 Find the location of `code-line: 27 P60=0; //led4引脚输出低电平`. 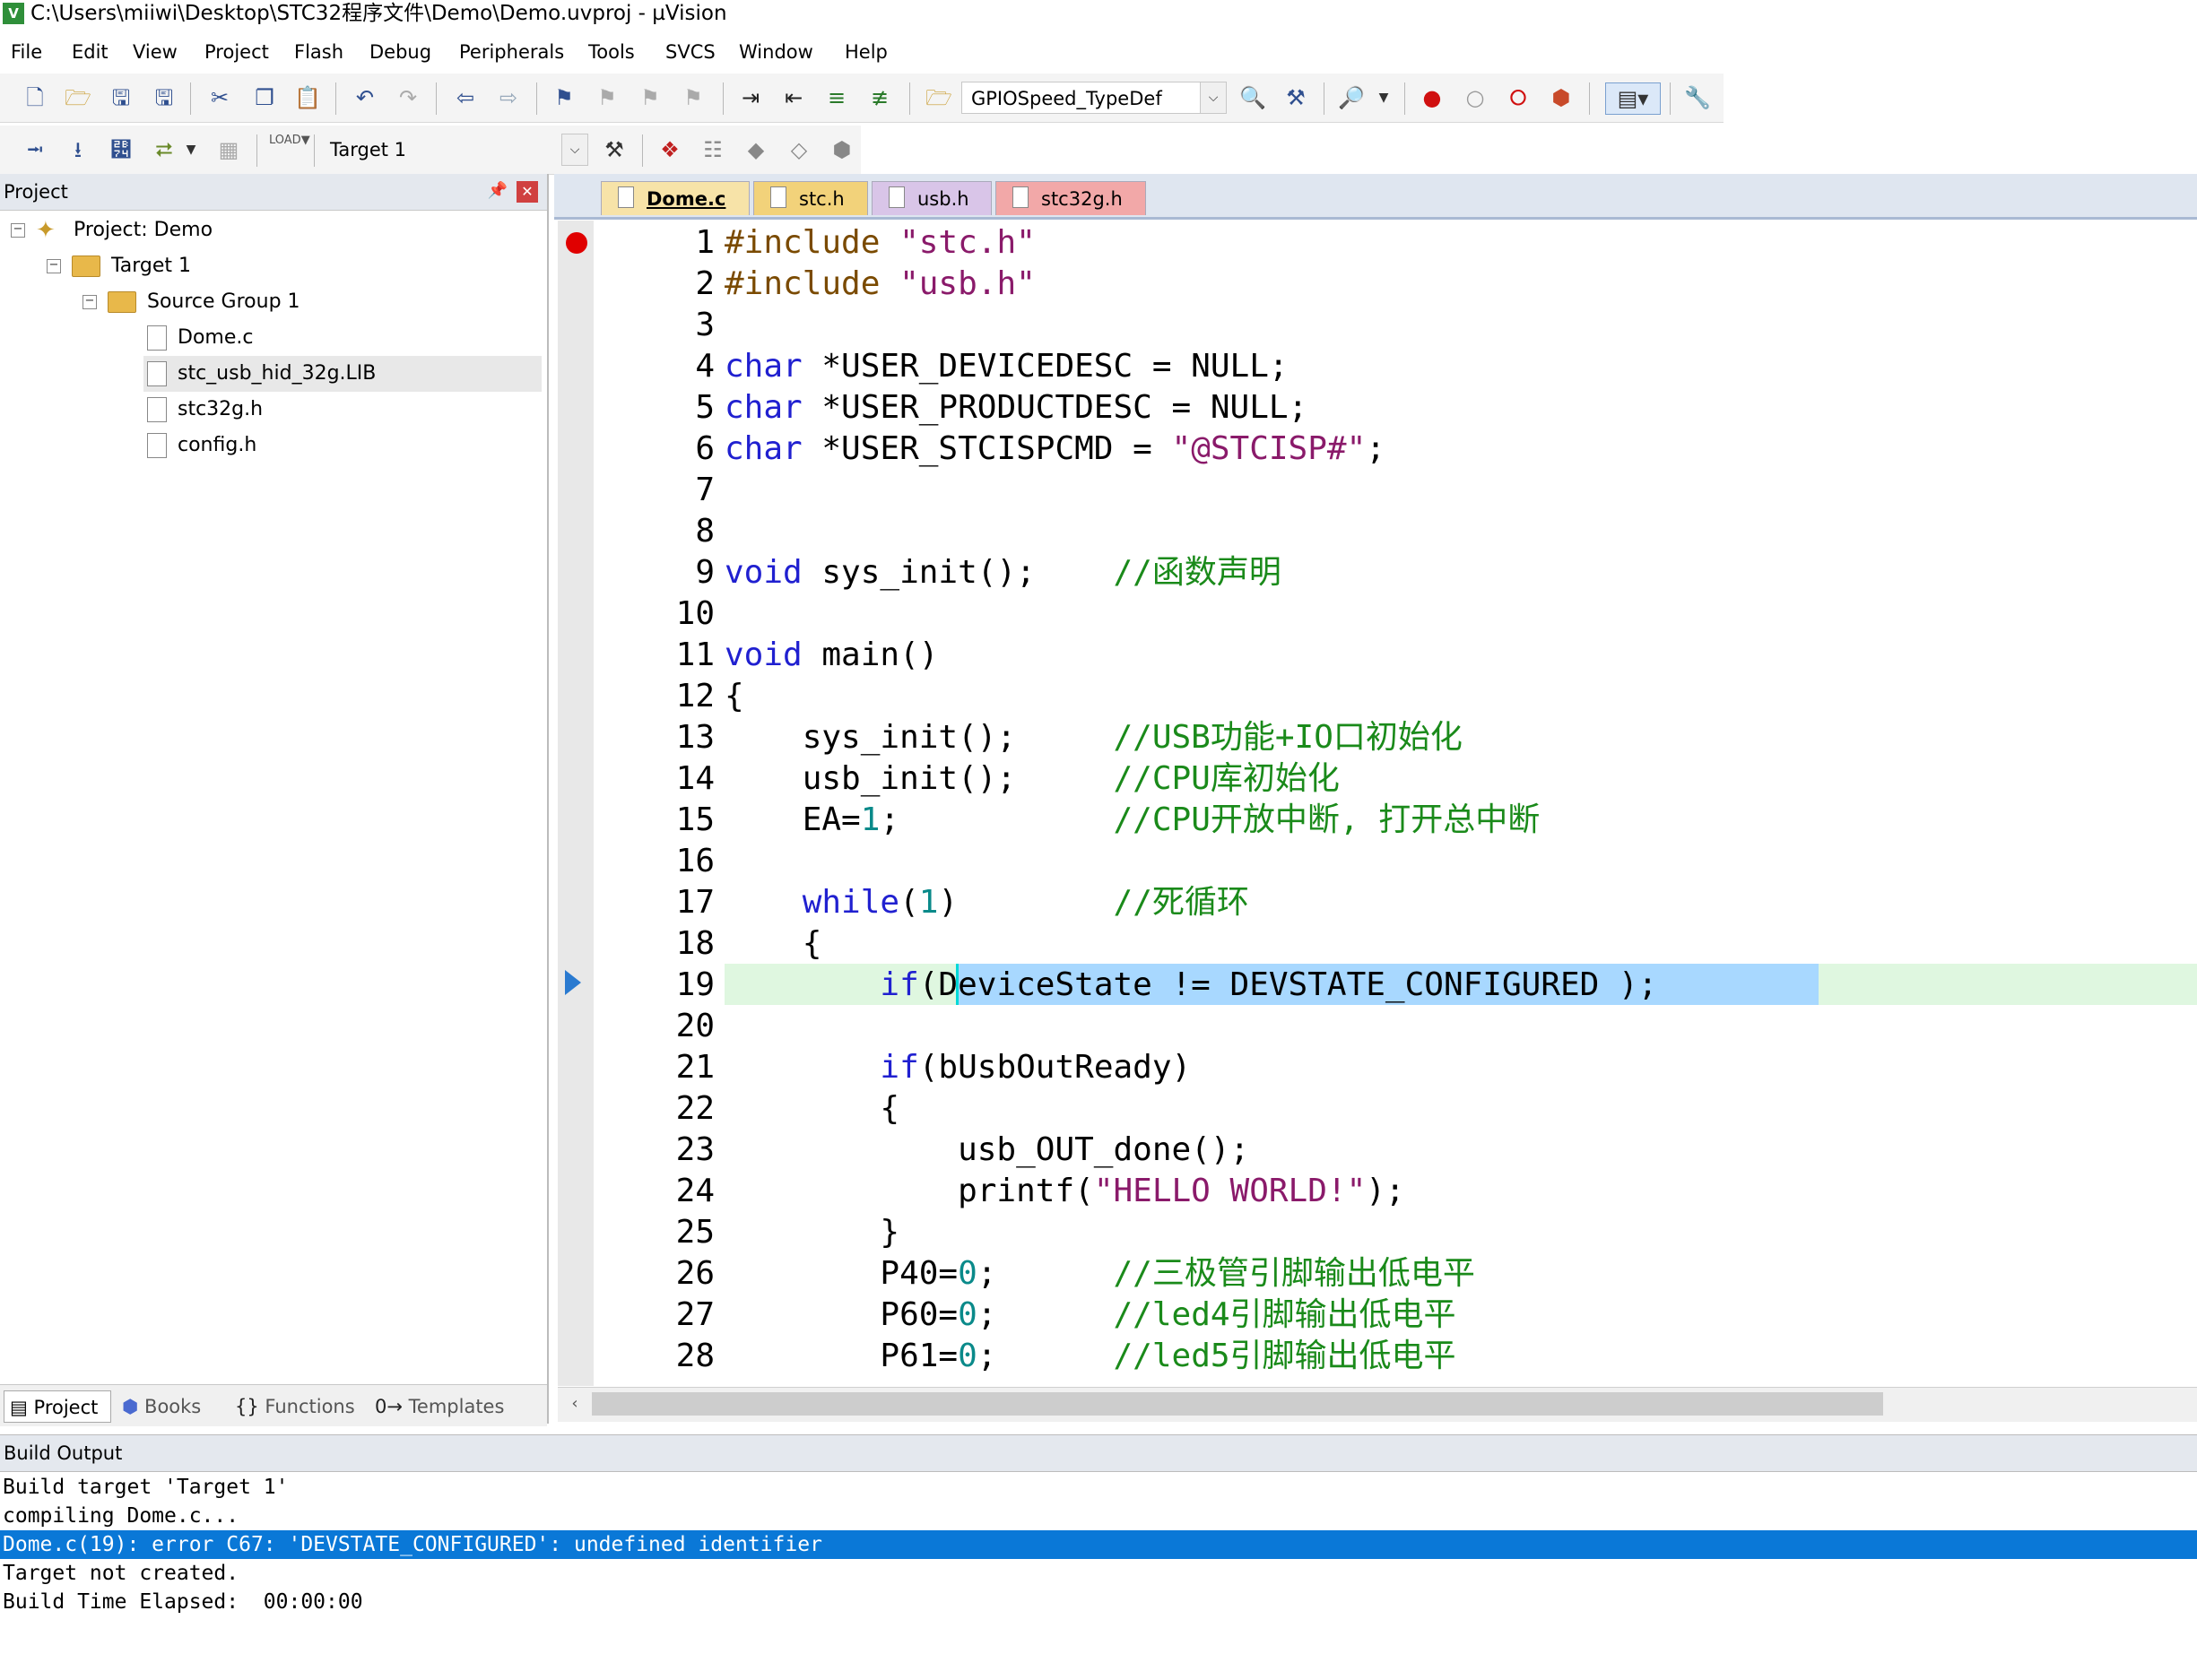

code-line: 27 P60=0; //led4引脚输出低电平 is located at coordinates (1377, 1315).